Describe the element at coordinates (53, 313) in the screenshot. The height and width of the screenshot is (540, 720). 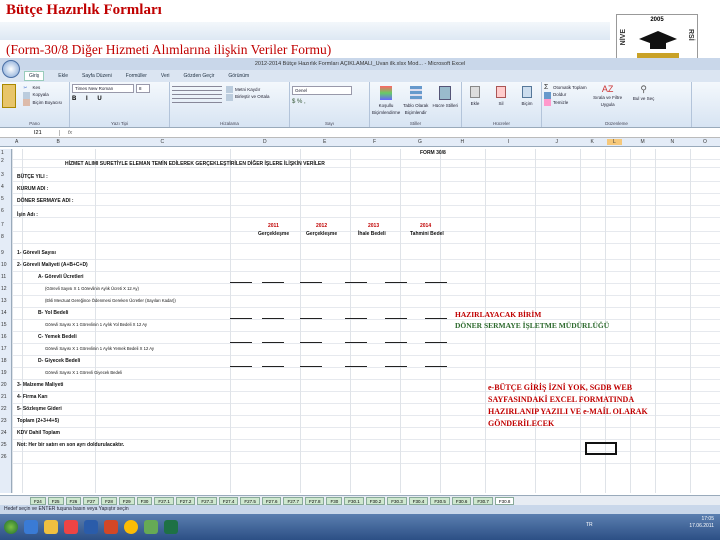
I see `item-cell: B- Yol Bedeli` at that location.